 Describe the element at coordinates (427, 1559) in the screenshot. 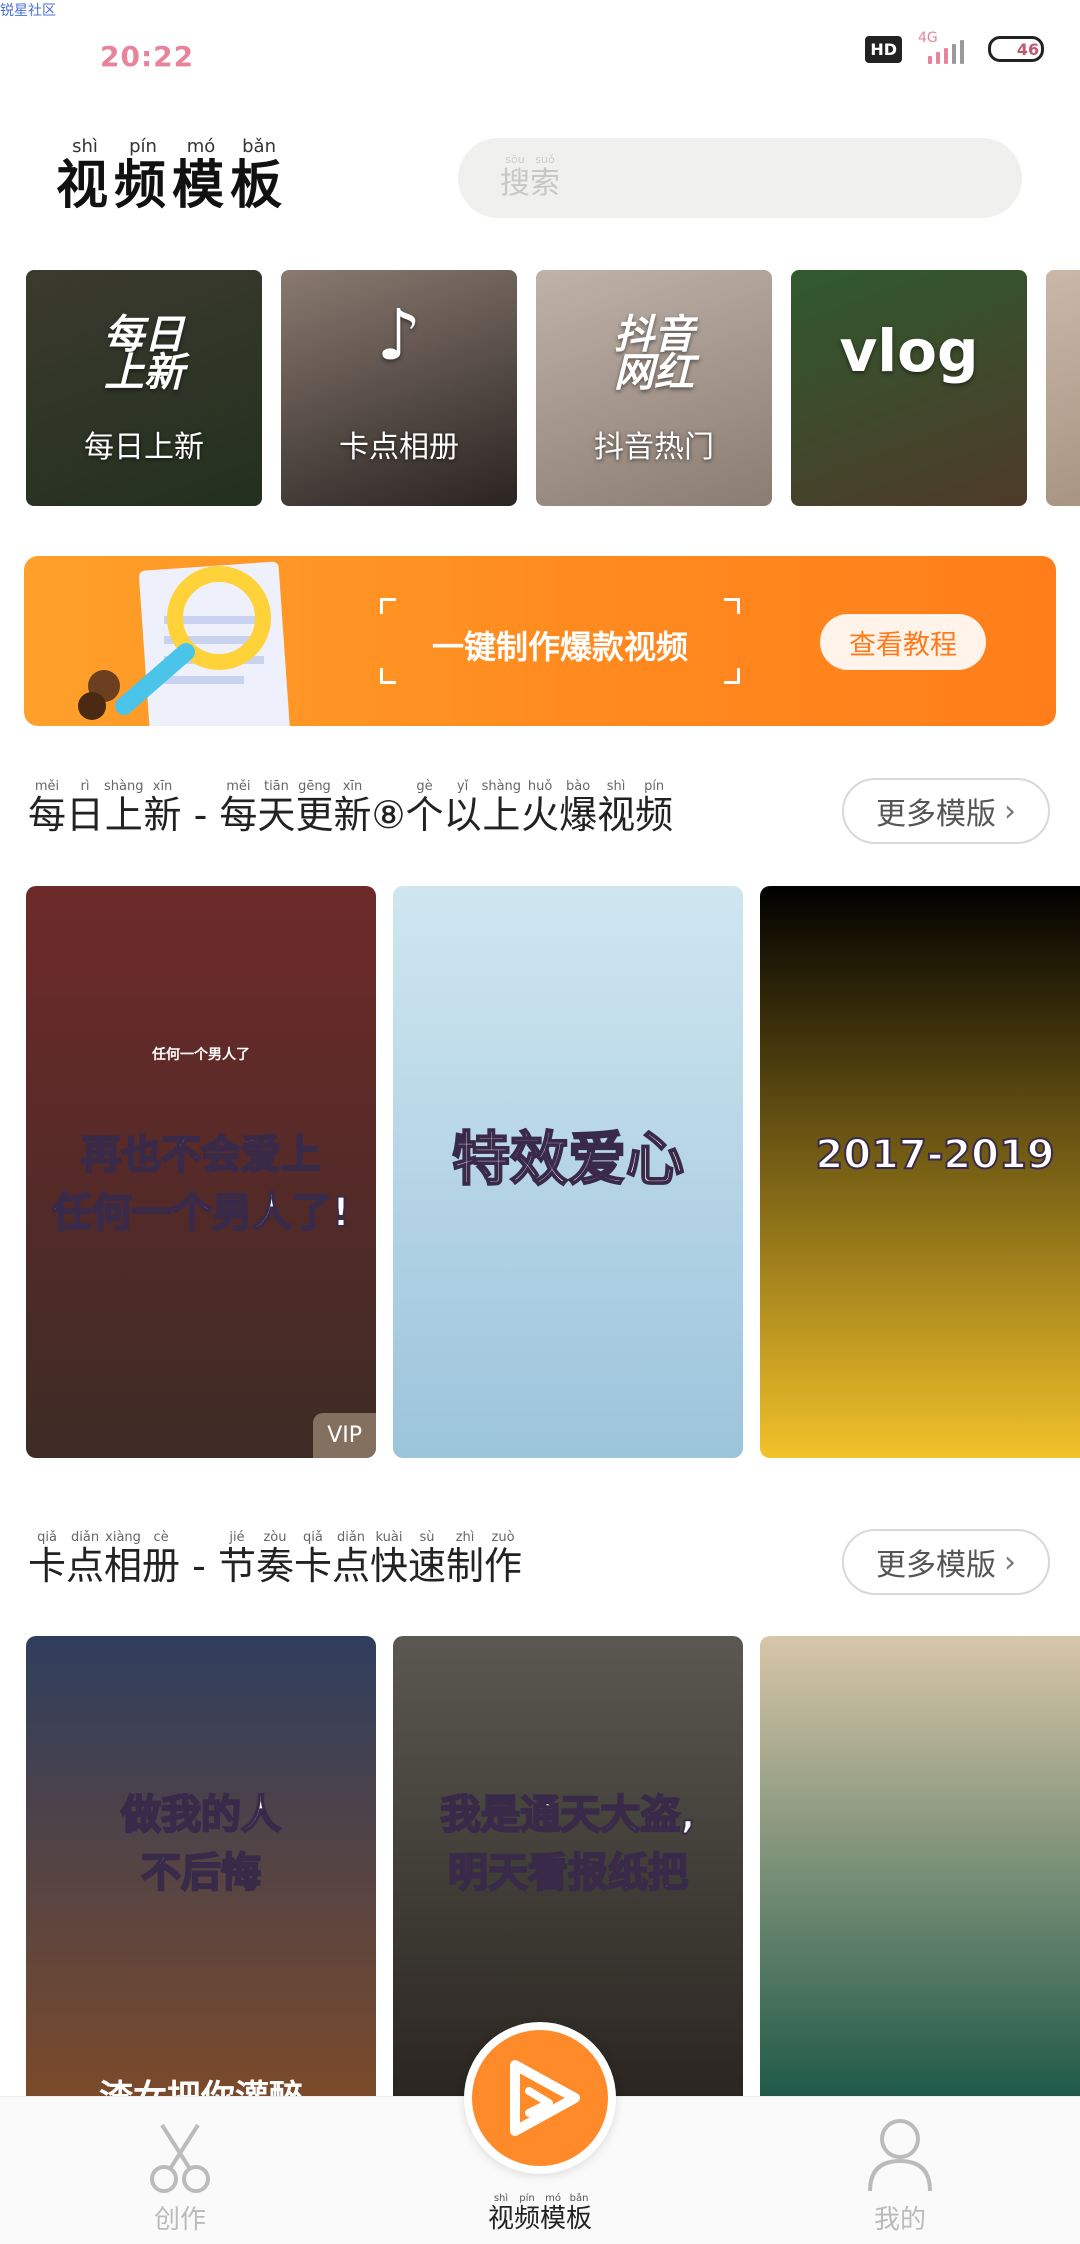

I see `section-char: 速sù` at that location.